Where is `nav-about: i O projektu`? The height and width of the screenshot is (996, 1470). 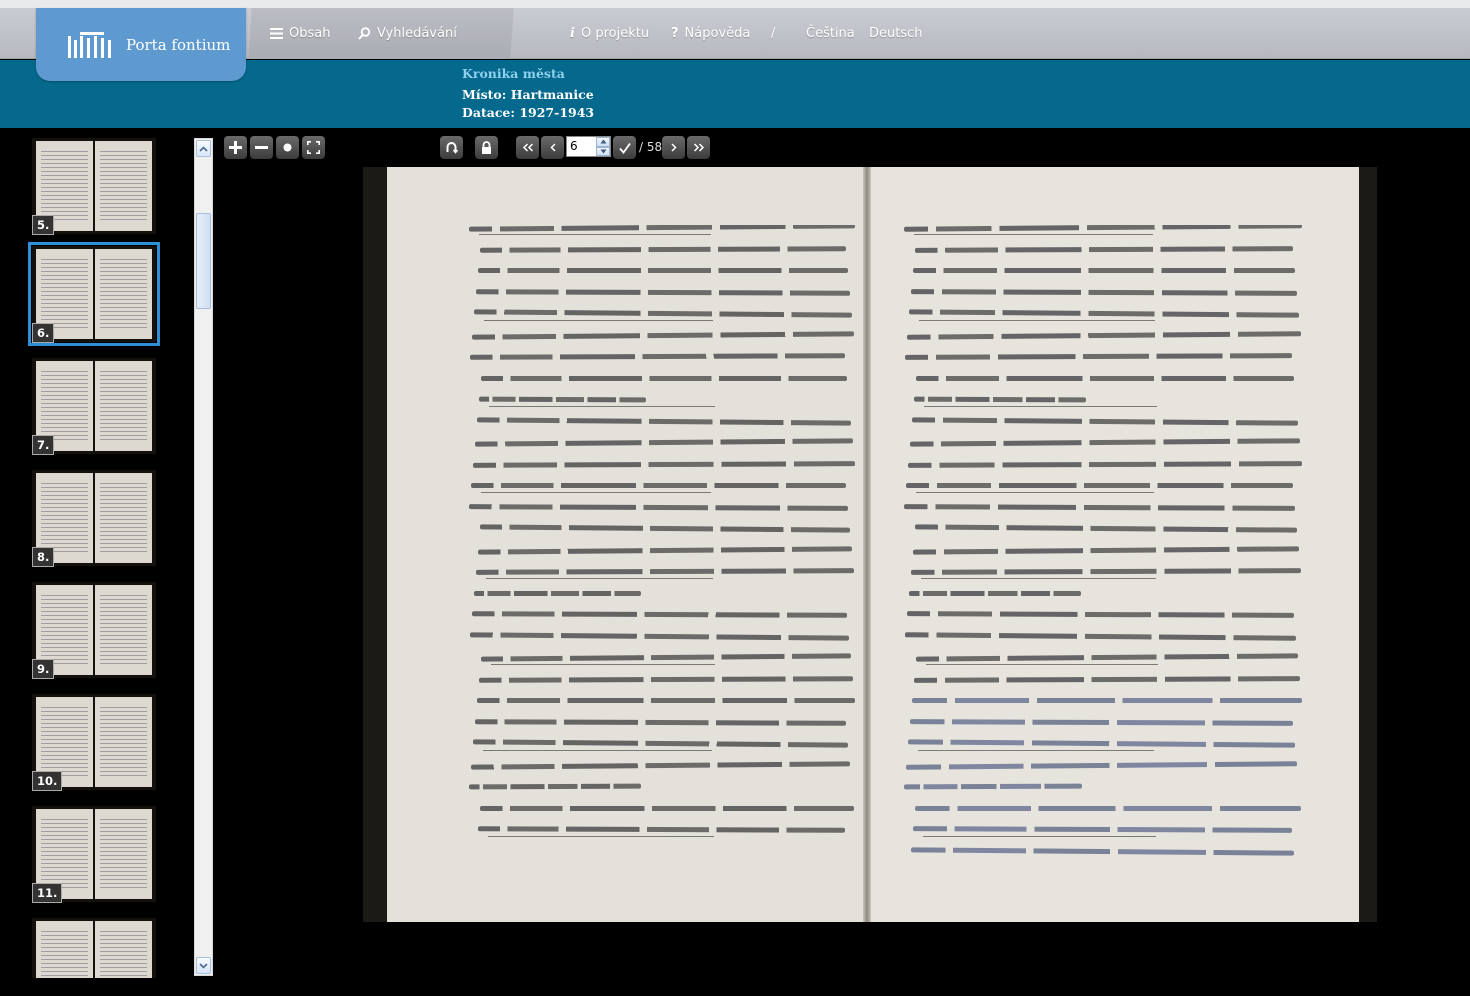 nav-about: i O projektu is located at coordinates (609, 33).